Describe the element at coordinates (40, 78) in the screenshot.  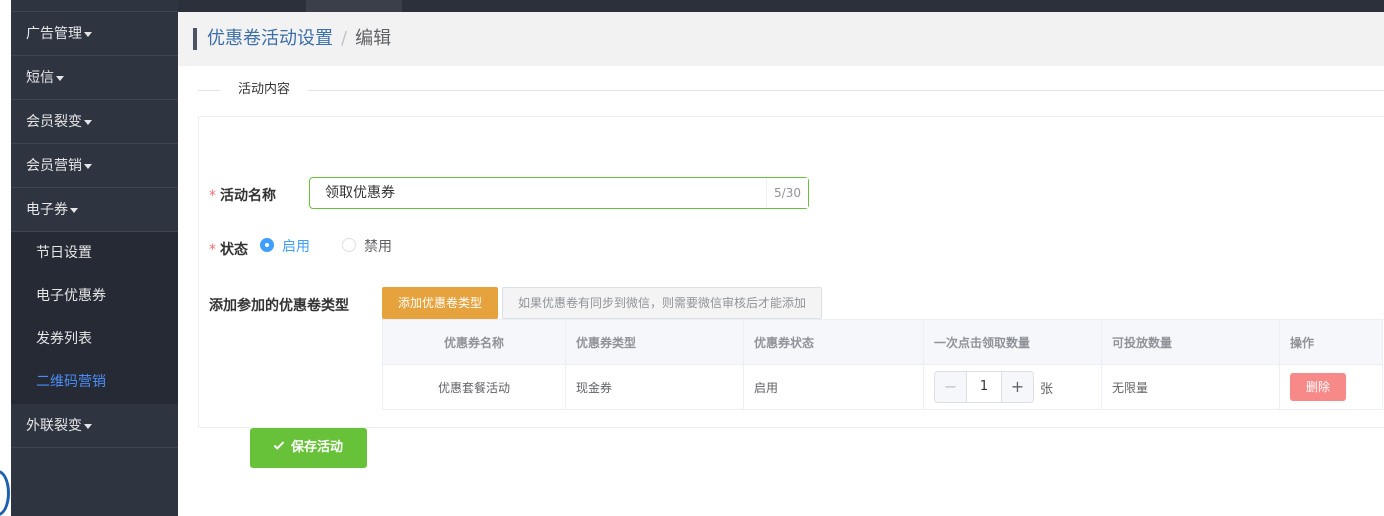
I see `sidebar-item-label: 短信` at that location.